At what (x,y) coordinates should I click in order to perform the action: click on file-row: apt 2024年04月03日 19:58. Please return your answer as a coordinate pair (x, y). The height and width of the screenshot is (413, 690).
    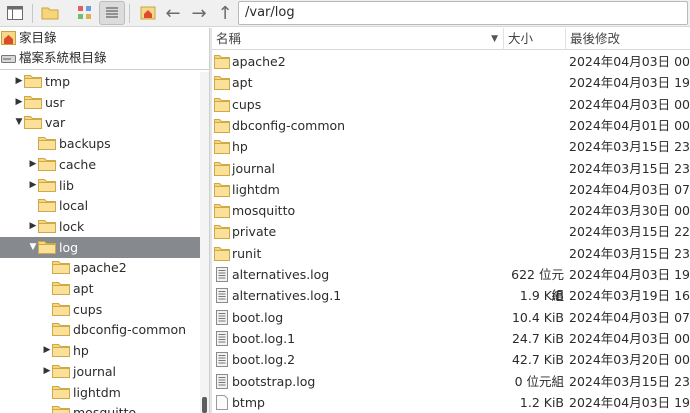
    Looking at the image, I should click on (451, 82).